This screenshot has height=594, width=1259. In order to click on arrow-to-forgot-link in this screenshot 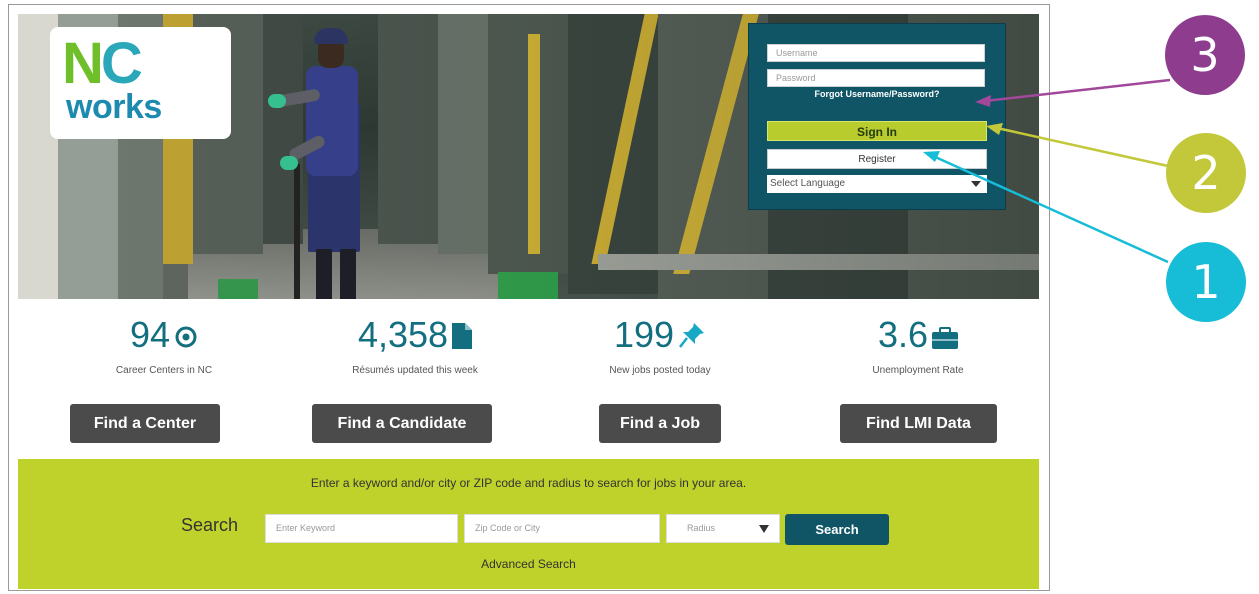, I will do `click(1073, 92)`.